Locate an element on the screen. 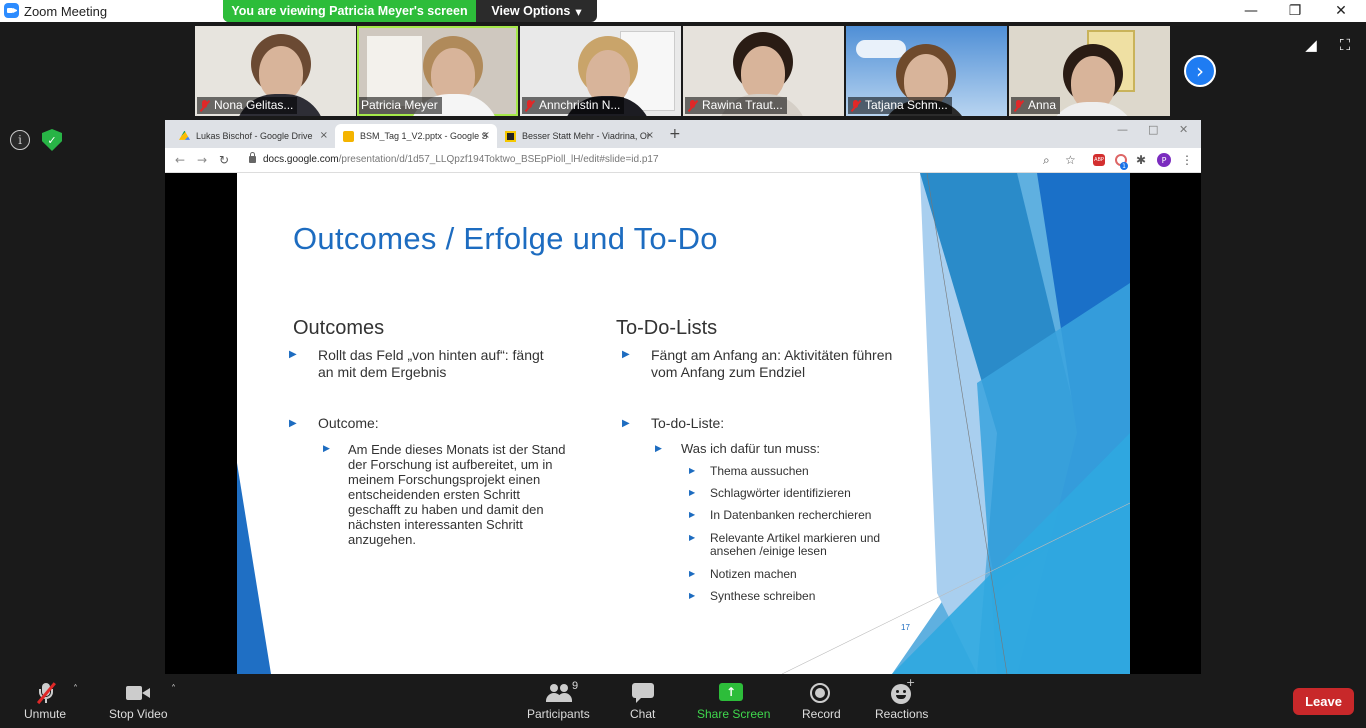 Image resolution: width=1366 pixels, height=728 pixels. chat-button: Chat is located at coordinates (643, 701).